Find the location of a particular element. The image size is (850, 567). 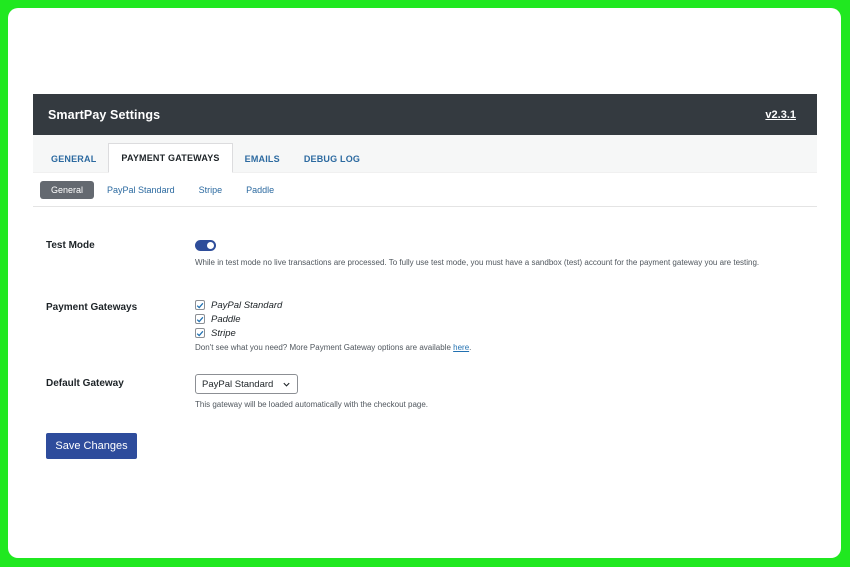

selected-gateway: PayPal Standard is located at coordinates (238, 384).